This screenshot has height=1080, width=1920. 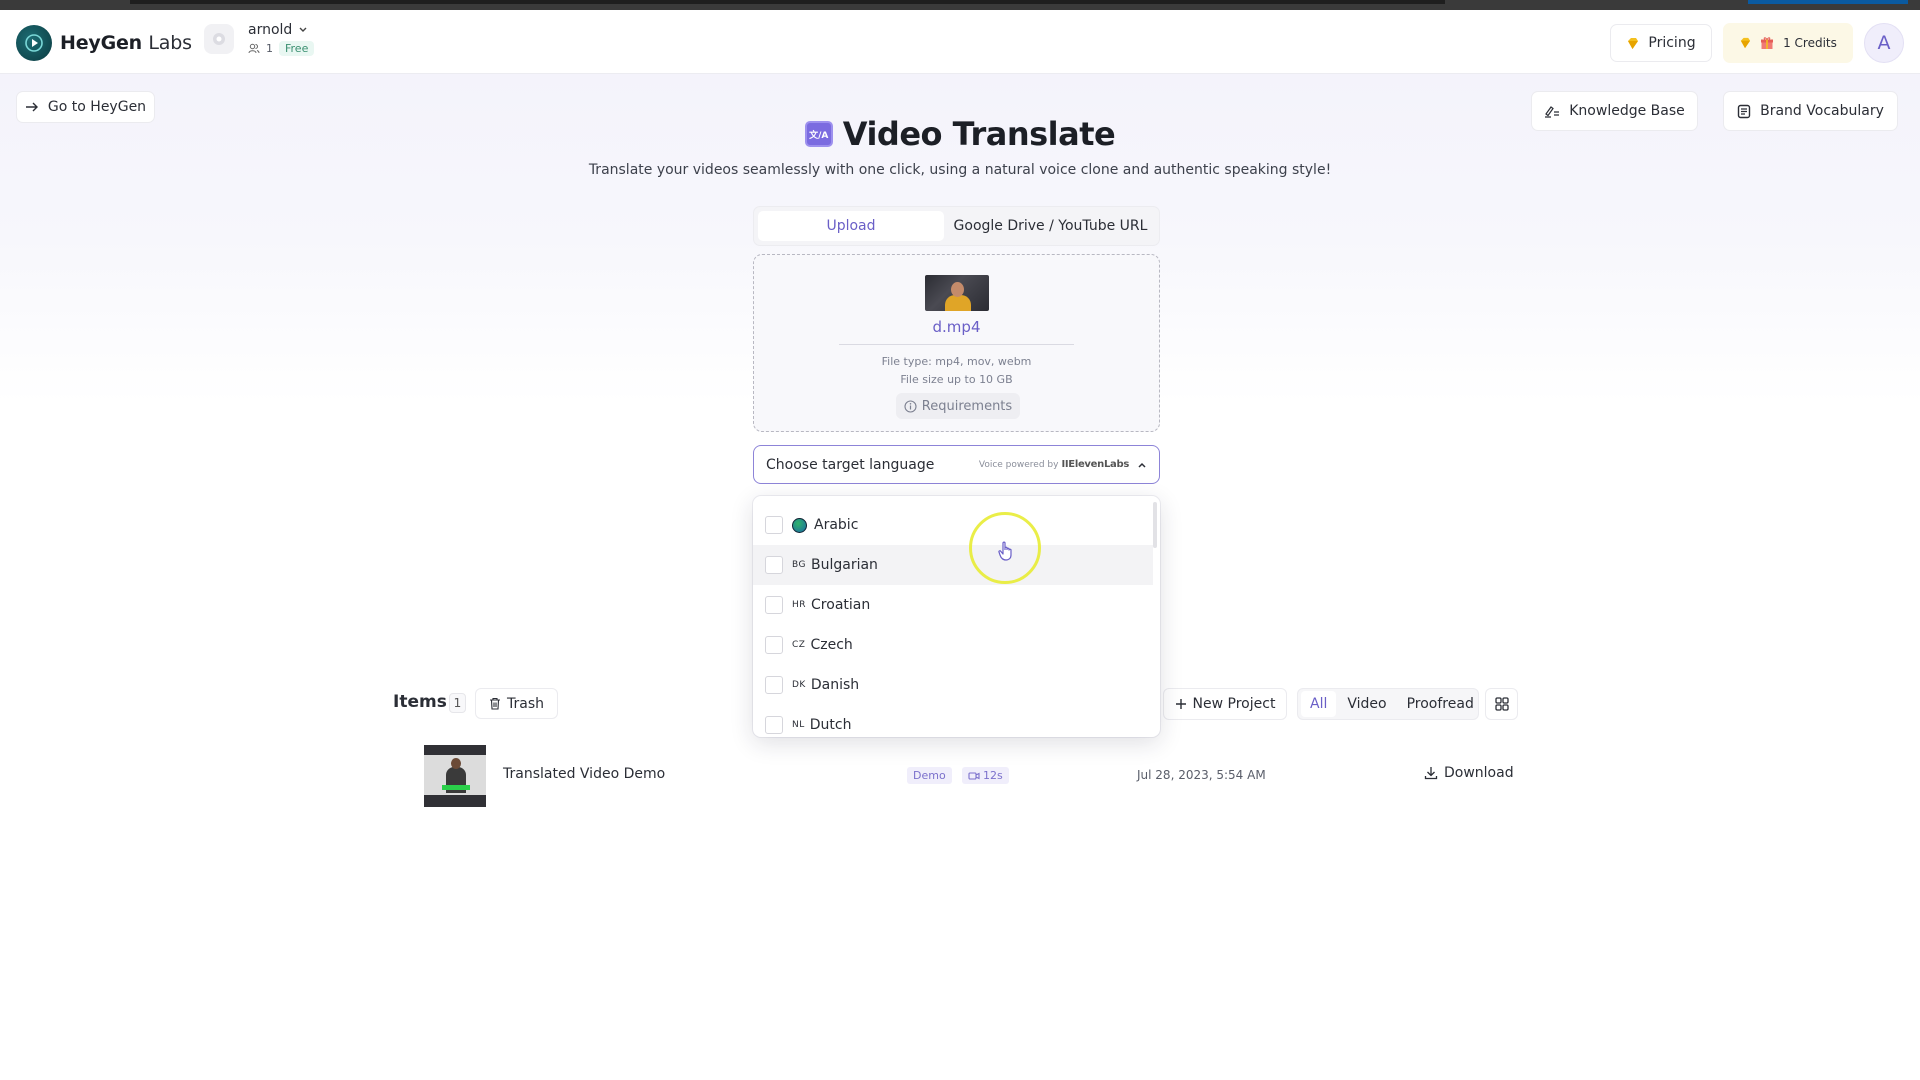 What do you see at coordinates (967, 406) in the screenshot?
I see `requirements-label: Requirements` at bounding box center [967, 406].